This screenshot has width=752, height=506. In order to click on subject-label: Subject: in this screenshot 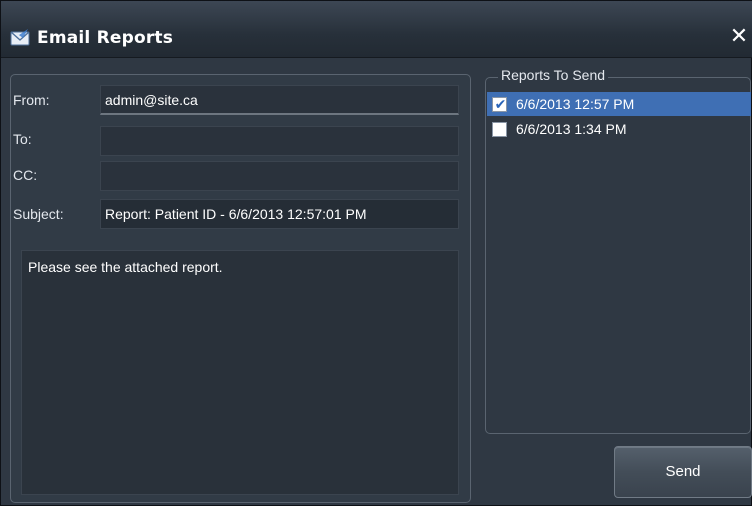, I will do `click(38, 214)`.